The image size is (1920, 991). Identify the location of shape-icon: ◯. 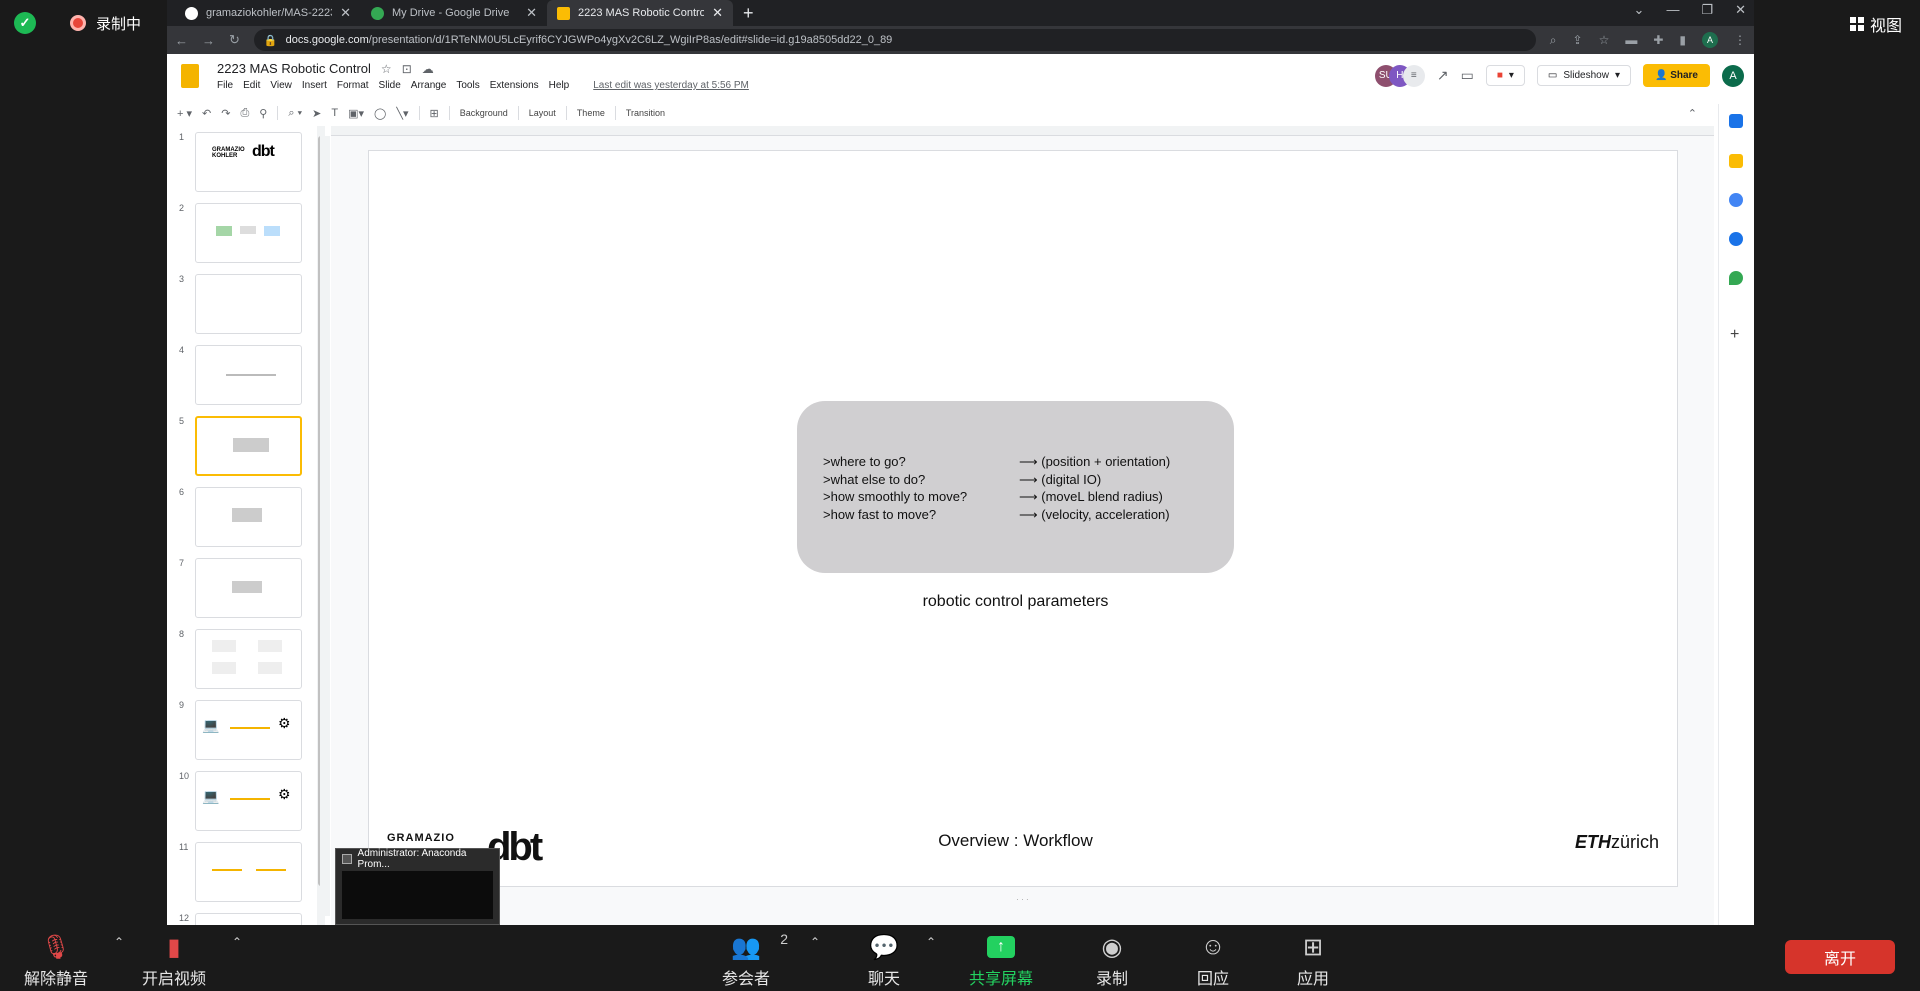
(380, 113).